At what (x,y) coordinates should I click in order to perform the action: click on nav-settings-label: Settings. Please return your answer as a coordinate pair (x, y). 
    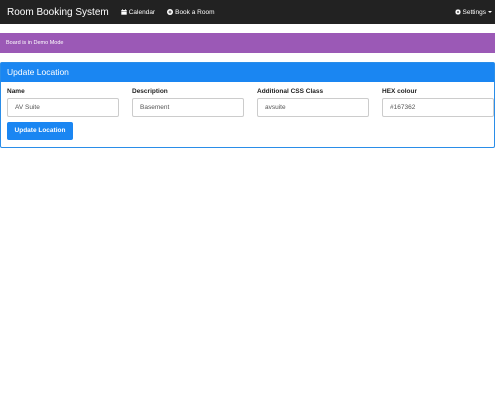
    Looking at the image, I should click on (474, 12).